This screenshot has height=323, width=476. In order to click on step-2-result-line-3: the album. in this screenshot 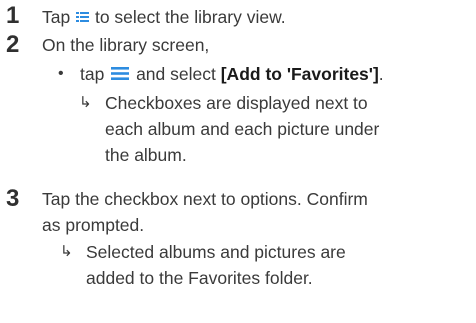, I will do `click(146, 155)`.